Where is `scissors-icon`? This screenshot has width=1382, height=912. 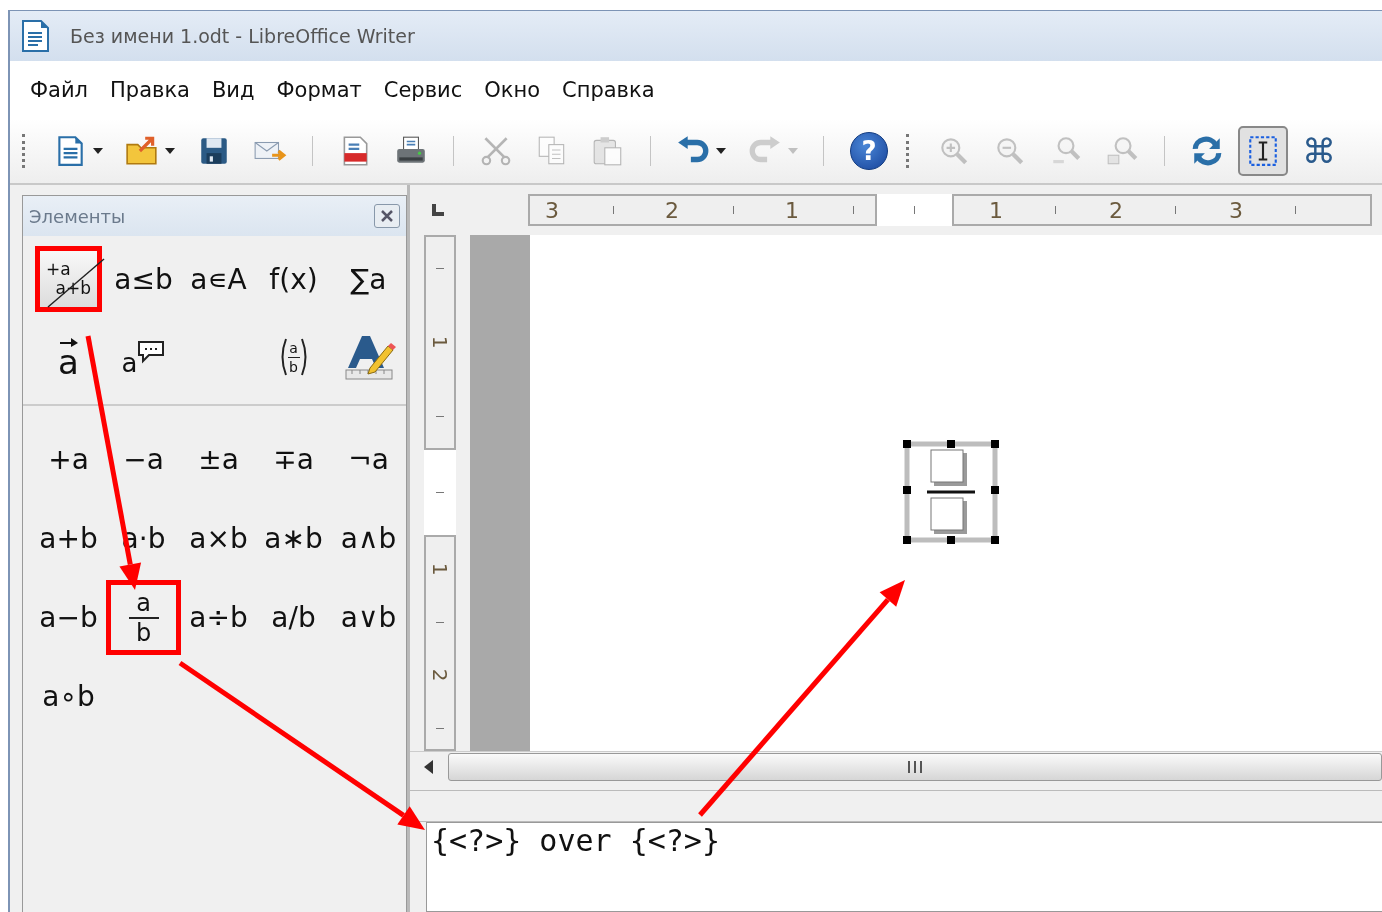
scissors-icon is located at coordinates (496, 151).